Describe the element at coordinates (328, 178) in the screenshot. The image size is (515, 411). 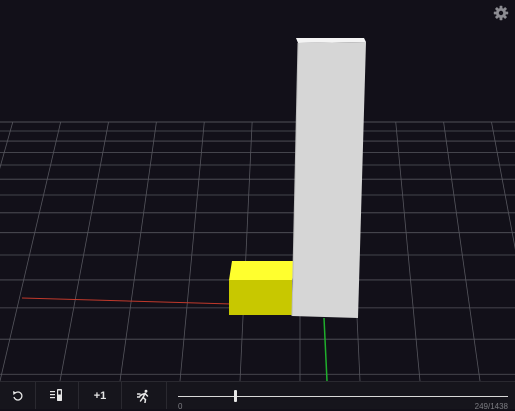
I see `gray-tower` at that location.